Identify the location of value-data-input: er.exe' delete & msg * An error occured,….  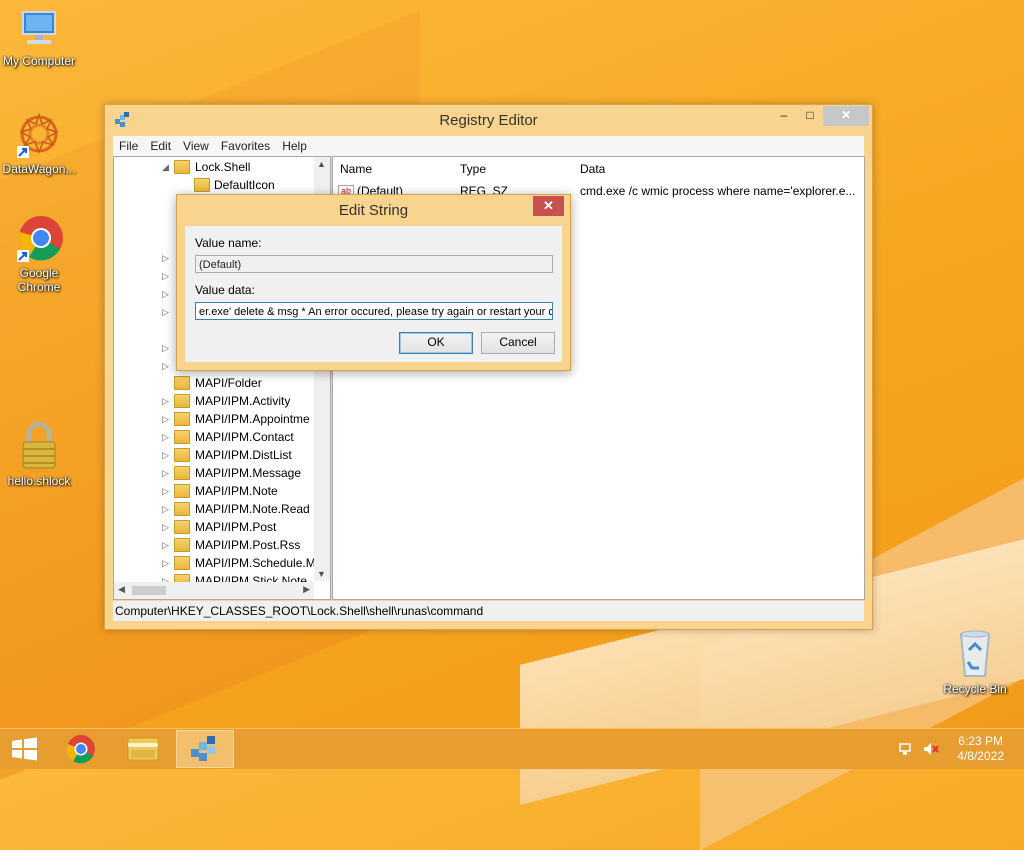
(374, 311).